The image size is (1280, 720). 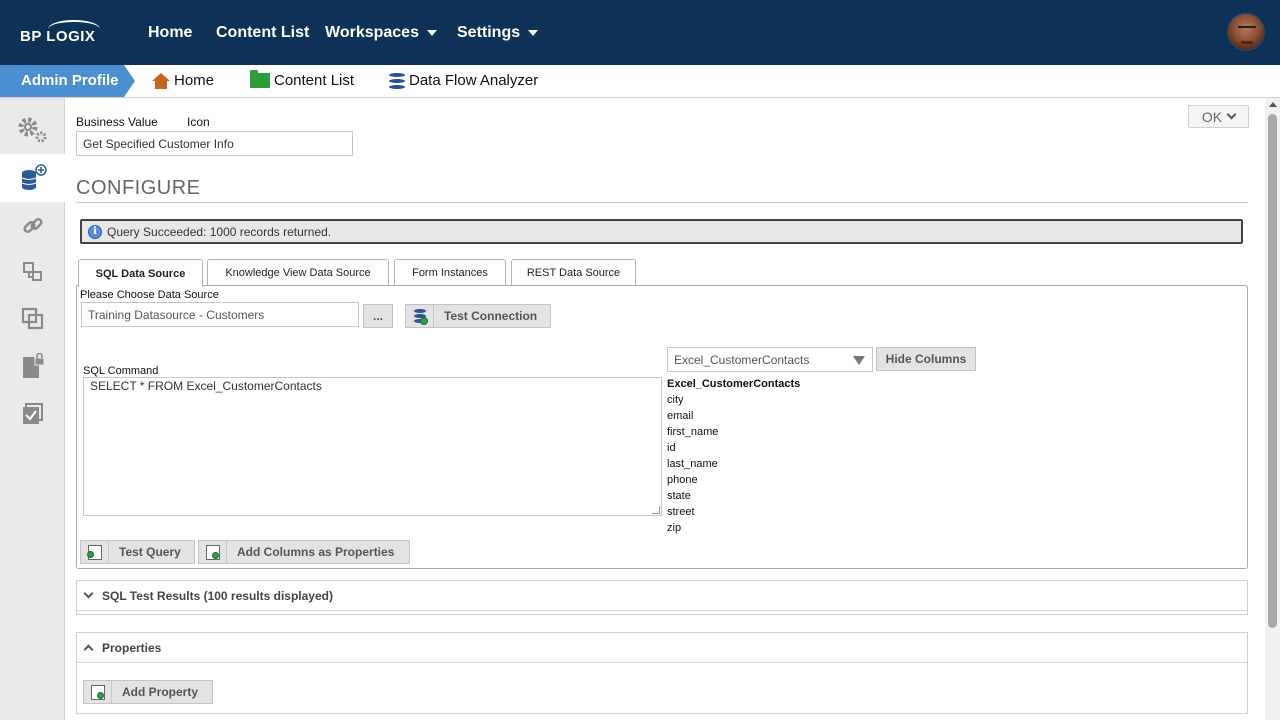 What do you see at coordinates (117, 122) in the screenshot?
I see `business-value-label: Business Value` at bounding box center [117, 122].